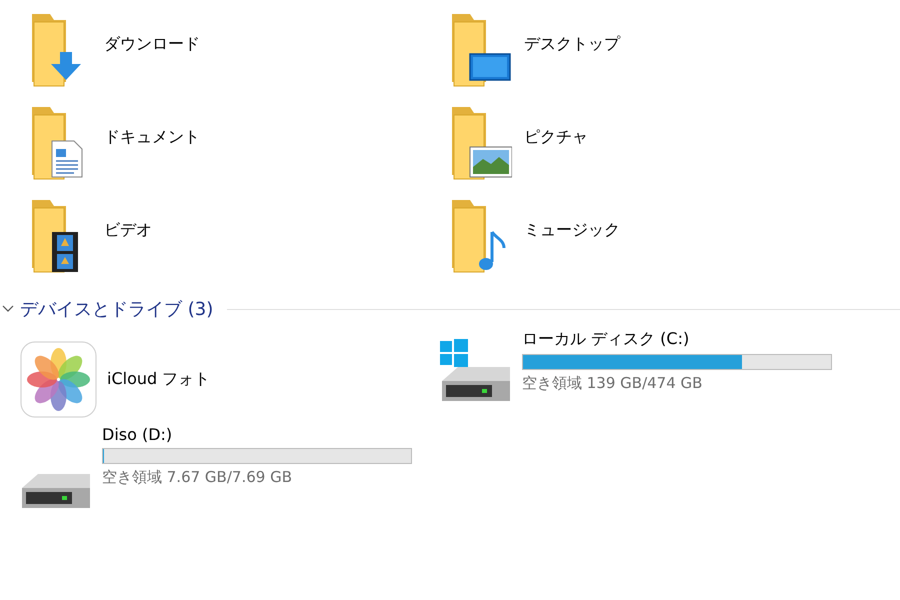 Image resolution: width=900 pixels, height=600 pixels. Describe the element at coordinates (56, 491) in the screenshot. I see `drive-icon` at that location.